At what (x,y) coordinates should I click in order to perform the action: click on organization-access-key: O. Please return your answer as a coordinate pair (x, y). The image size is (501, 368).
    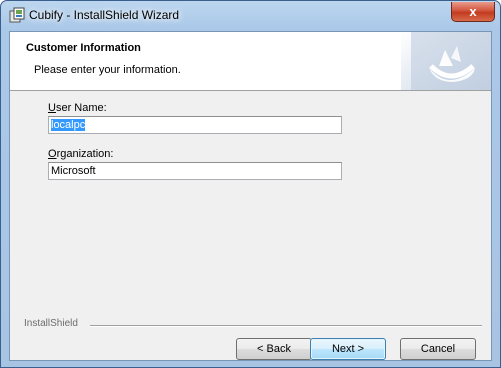
    Looking at the image, I should click on (52, 154).